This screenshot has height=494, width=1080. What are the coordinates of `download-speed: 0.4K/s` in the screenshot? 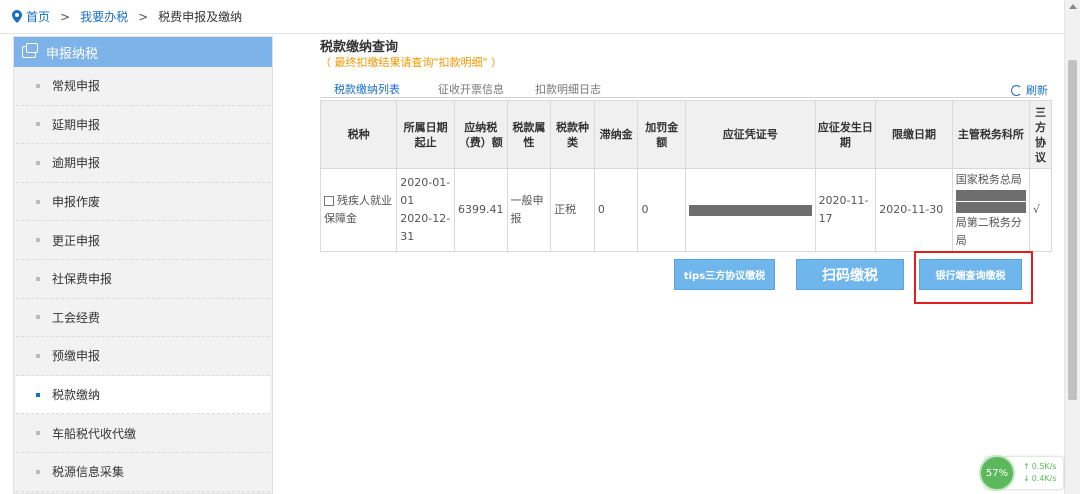 It's located at (1044, 478).